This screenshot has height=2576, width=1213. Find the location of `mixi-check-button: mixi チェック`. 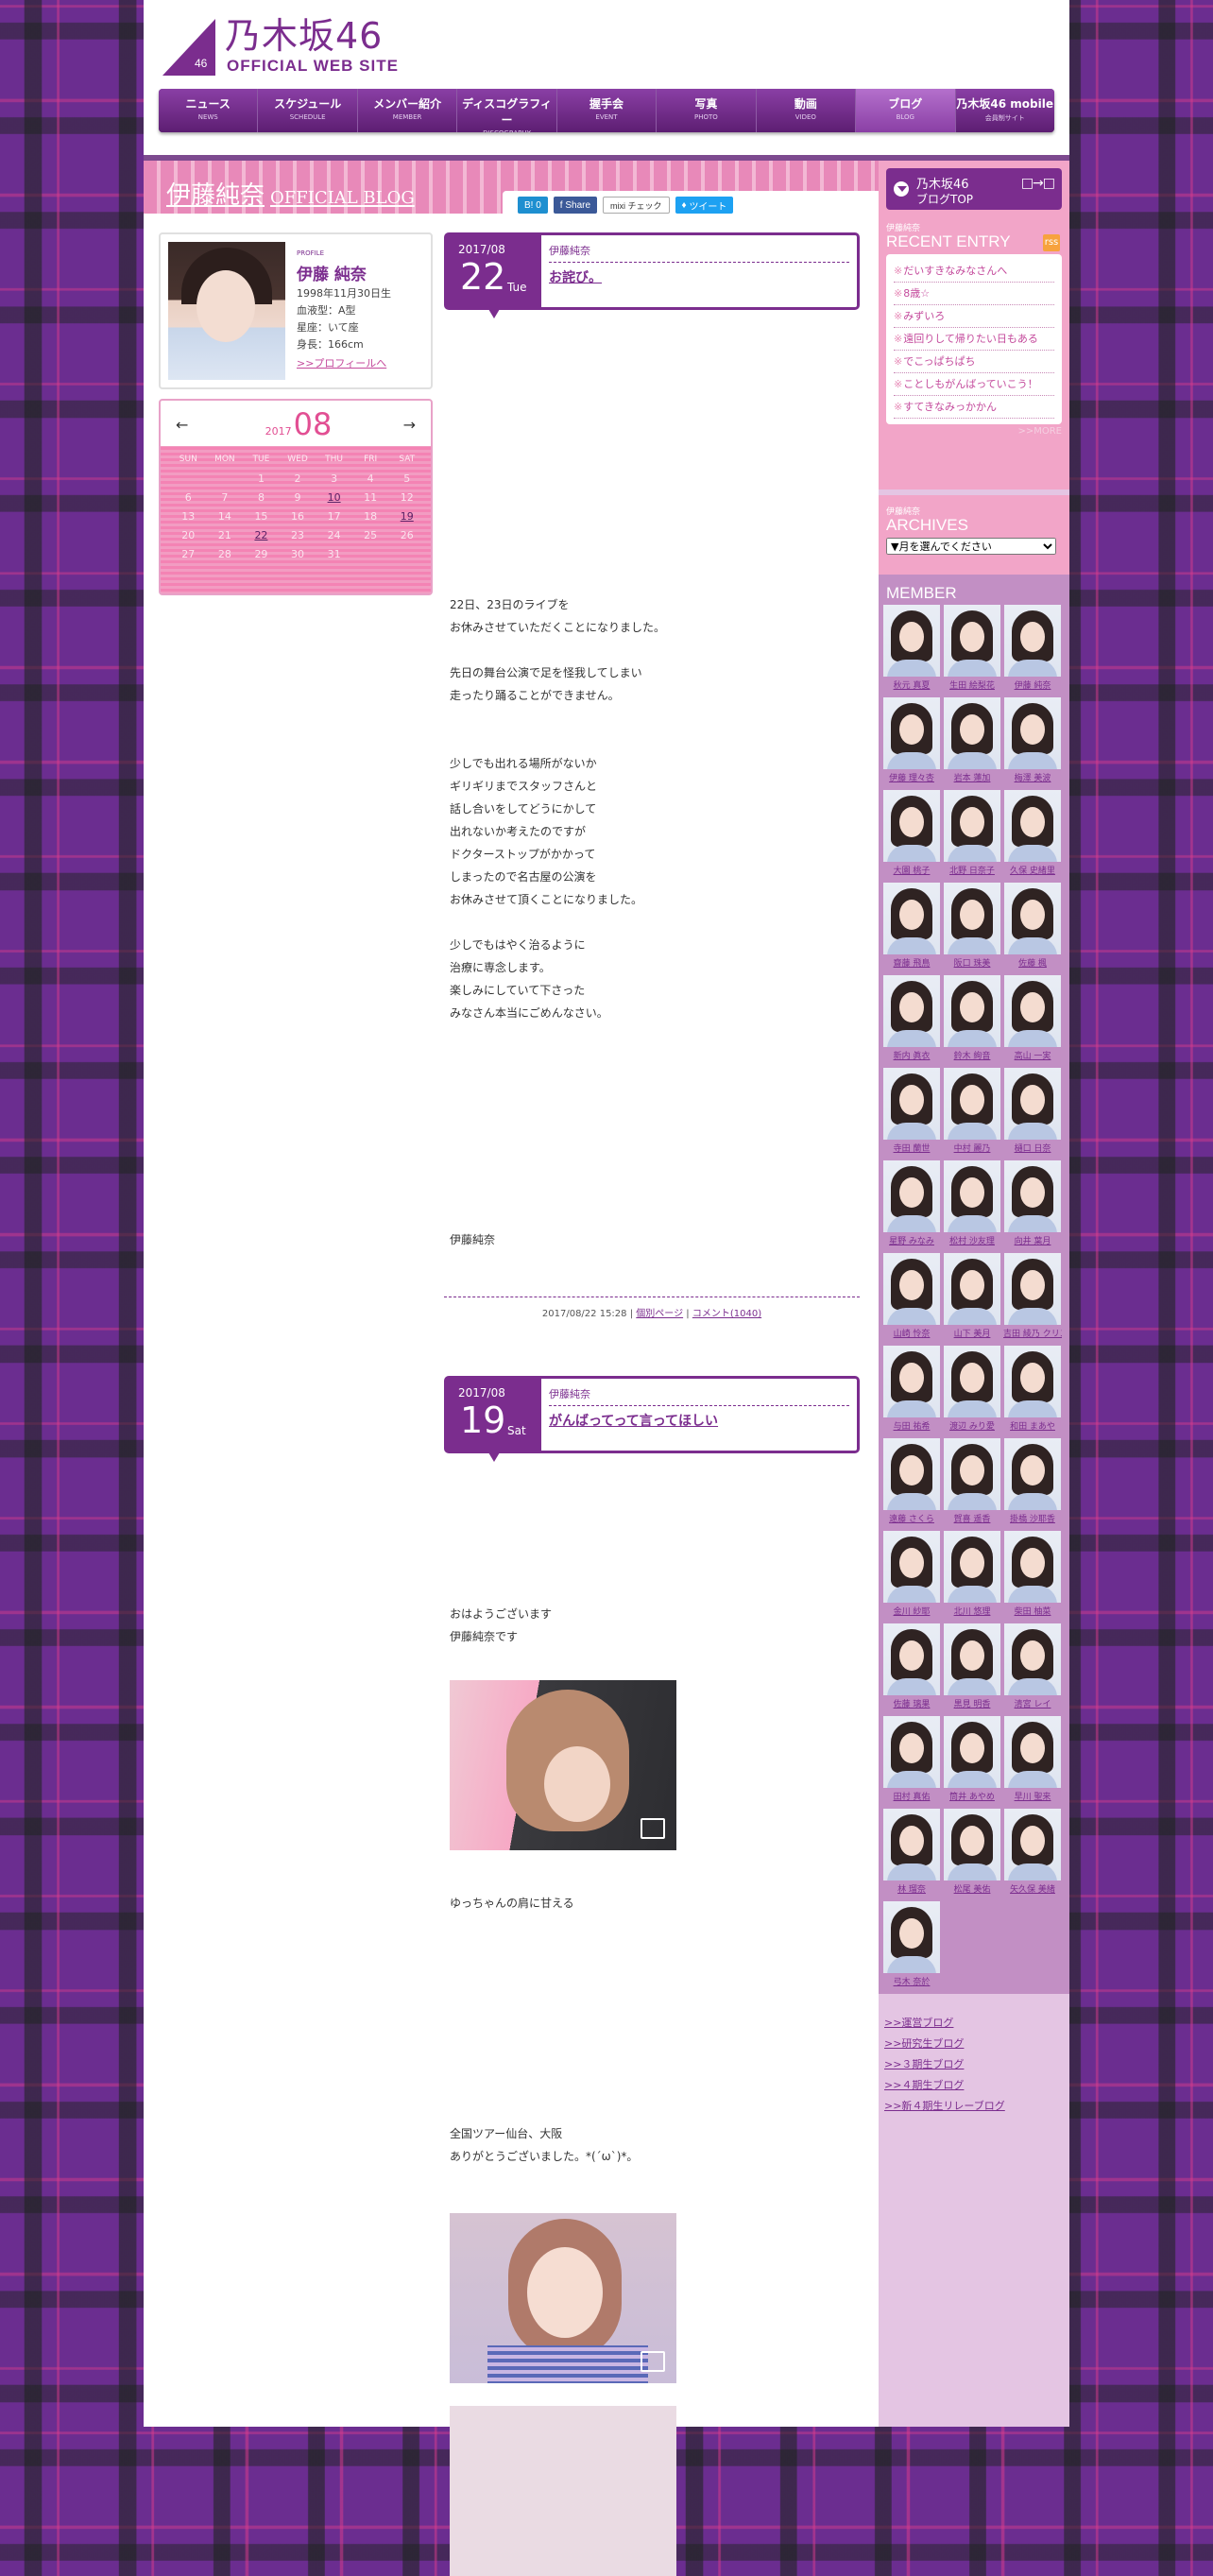

mixi-check-button: mixi チェック is located at coordinates (636, 205).